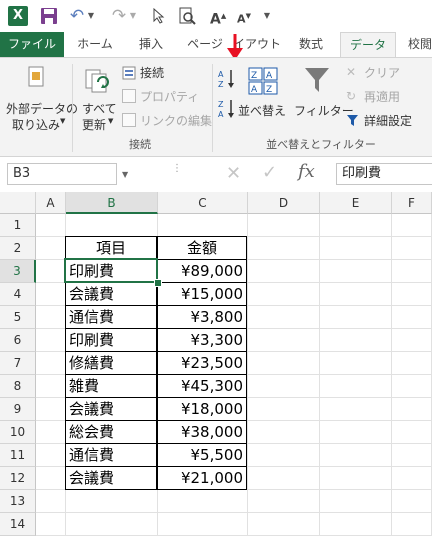 The width and height of the screenshot is (432, 536). I want to click on filter-button: フィルター, so click(323, 92).